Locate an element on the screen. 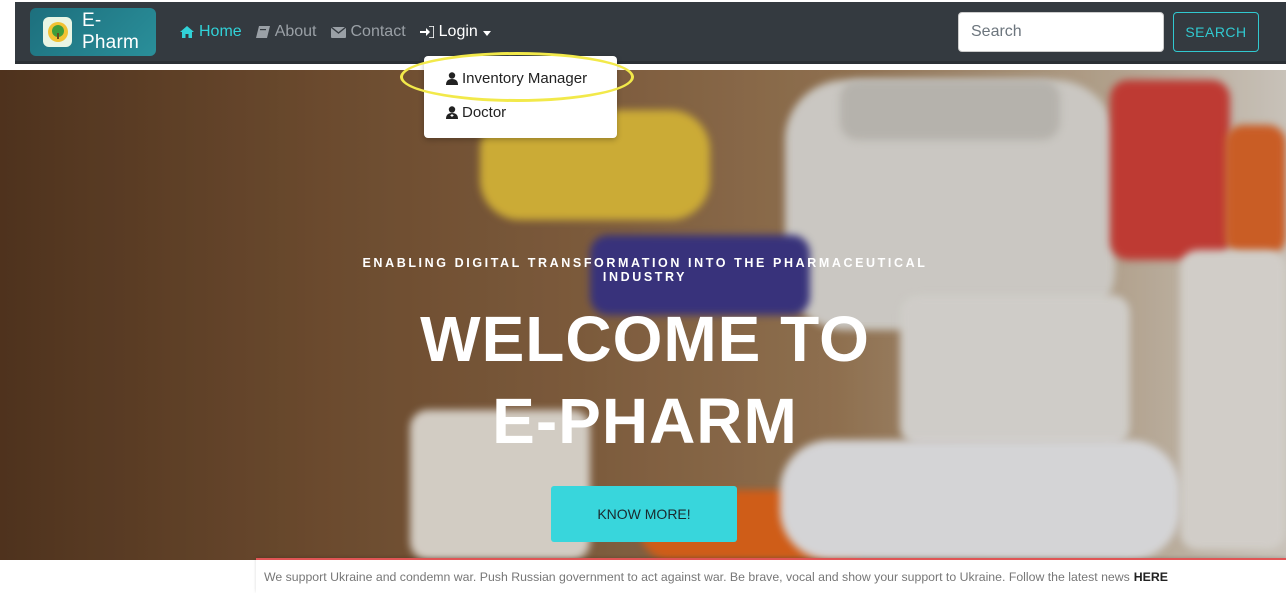 The image size is (1286, 593). chevron-down-icon is located at coordinates (486, 33).